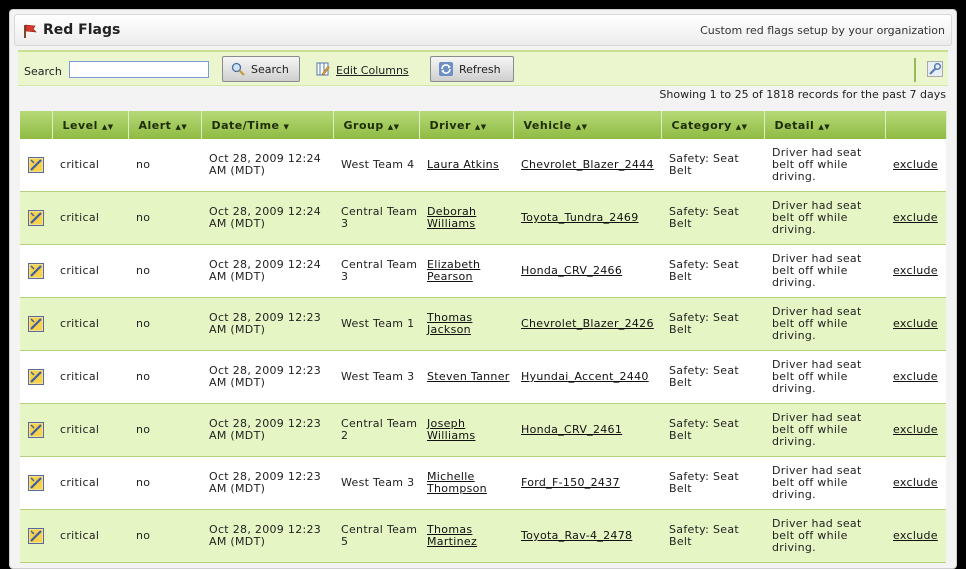  What do you see at coordinates (286, 126) in the screenshot?
I see `sort-desc-icon: ▼` at bounding box center [286, 126].